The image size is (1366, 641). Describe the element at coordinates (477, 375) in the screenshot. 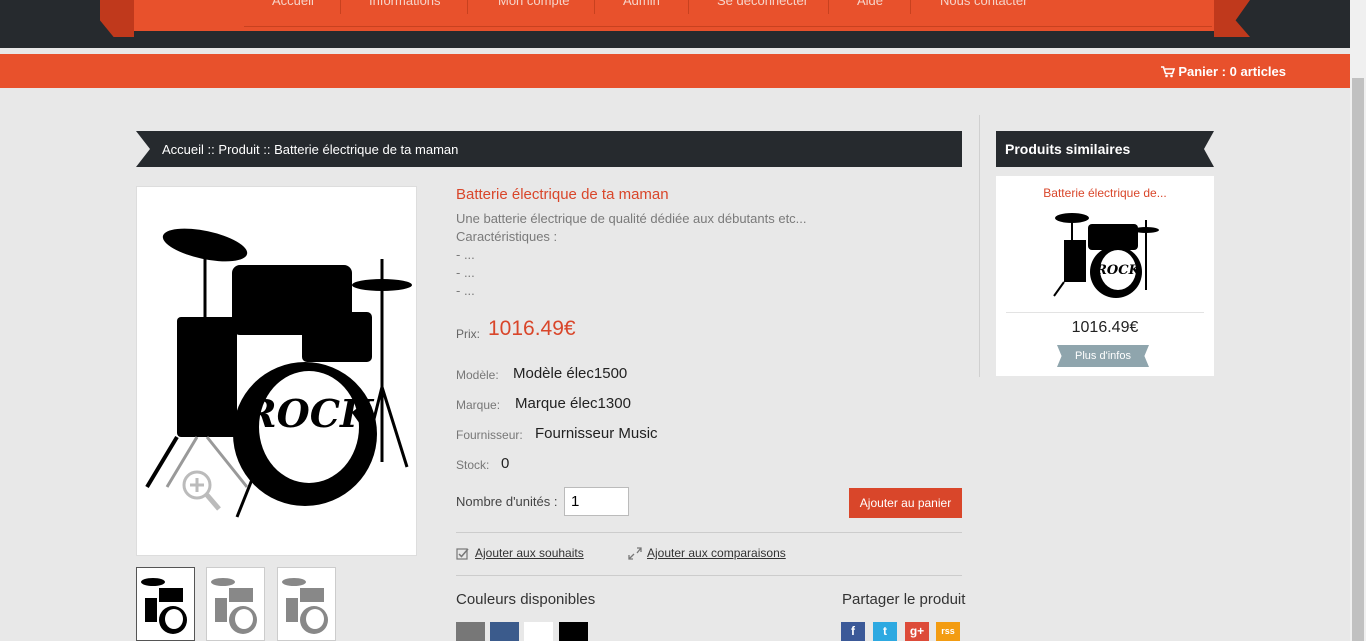

I see `model-label: Modèle:` at that location.